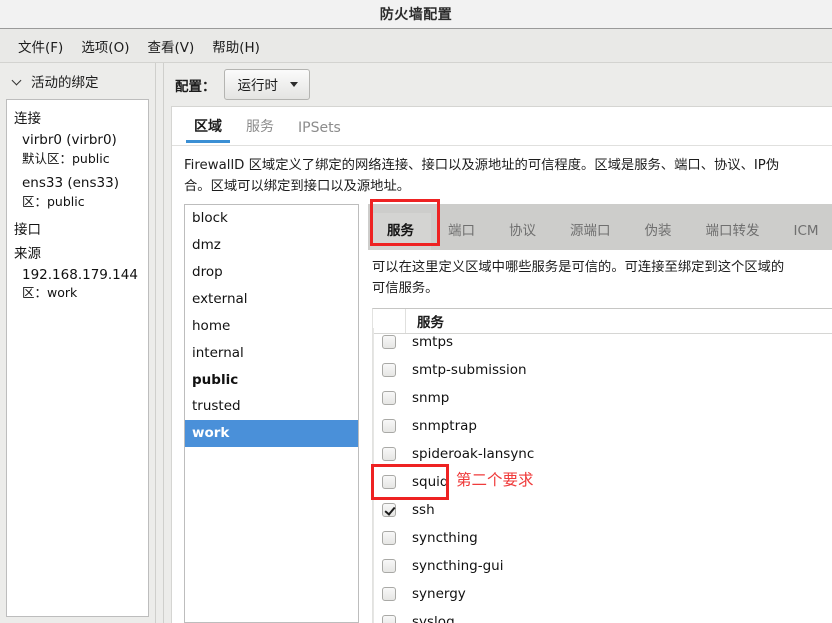 Image resolution: width=832 pixels, height=623 pixels. I want to click on table-row: syncthing-gui, so click(603, 566).